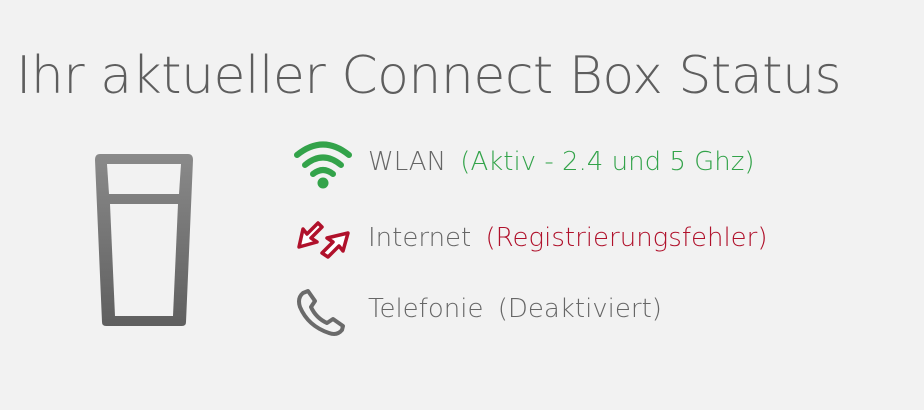 The image size is (924, 410). I want to click on status-text-internet: Internet (Registrierungsfehler), so click(568, 238).